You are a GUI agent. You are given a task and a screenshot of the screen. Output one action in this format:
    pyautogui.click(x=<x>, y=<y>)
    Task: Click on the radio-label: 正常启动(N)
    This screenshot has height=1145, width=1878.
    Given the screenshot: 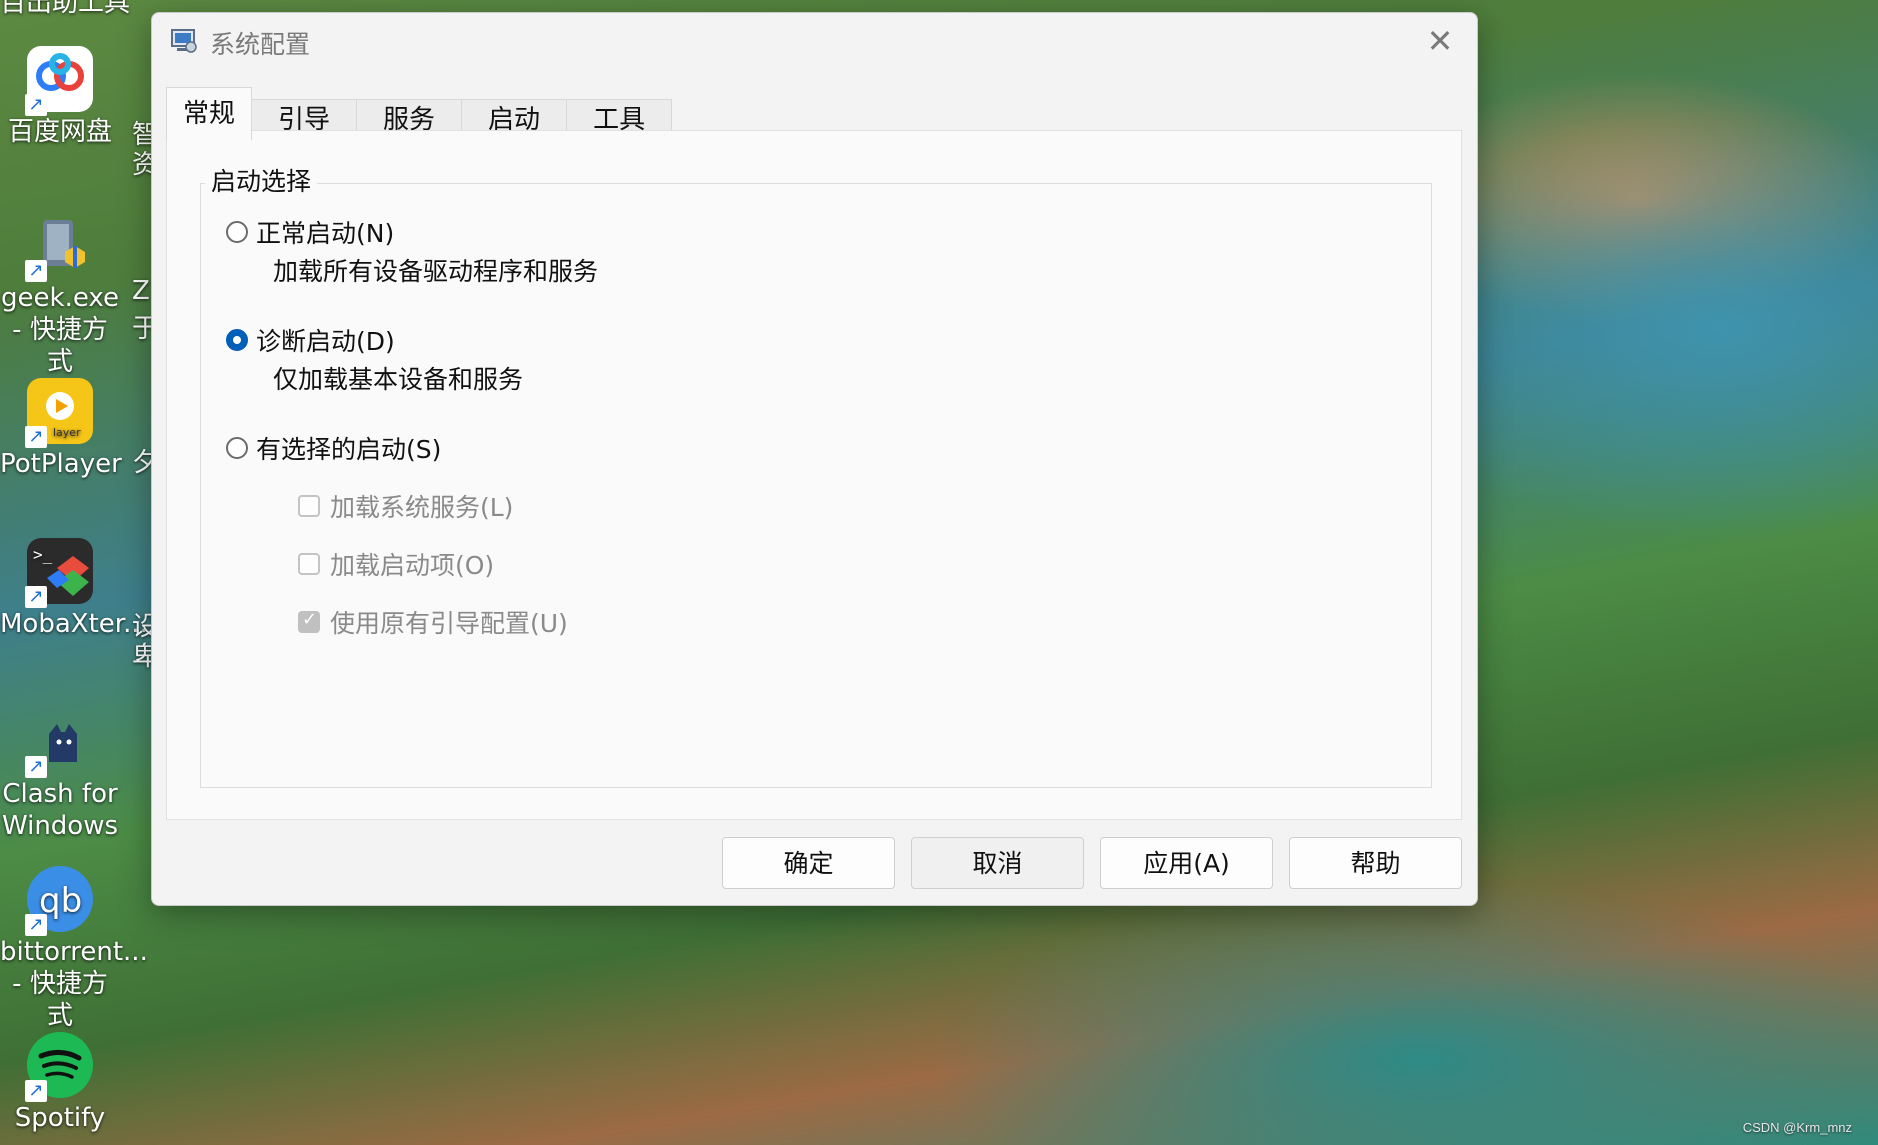 What is the action you would take?
    pyautogui.click(x=325, y=233)
    